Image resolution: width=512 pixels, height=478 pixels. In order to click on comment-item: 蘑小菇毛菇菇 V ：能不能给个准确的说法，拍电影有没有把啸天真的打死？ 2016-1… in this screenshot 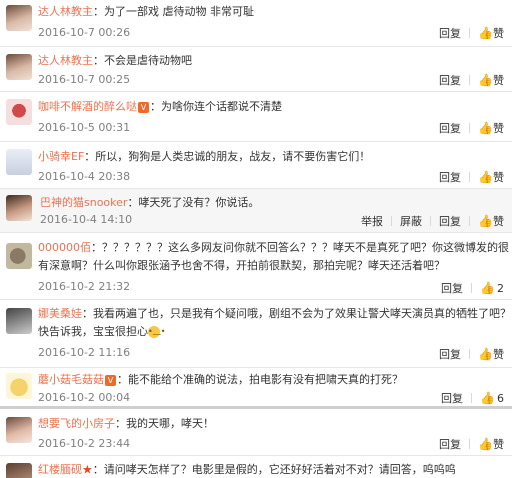, I will do `click(256, 387)`.